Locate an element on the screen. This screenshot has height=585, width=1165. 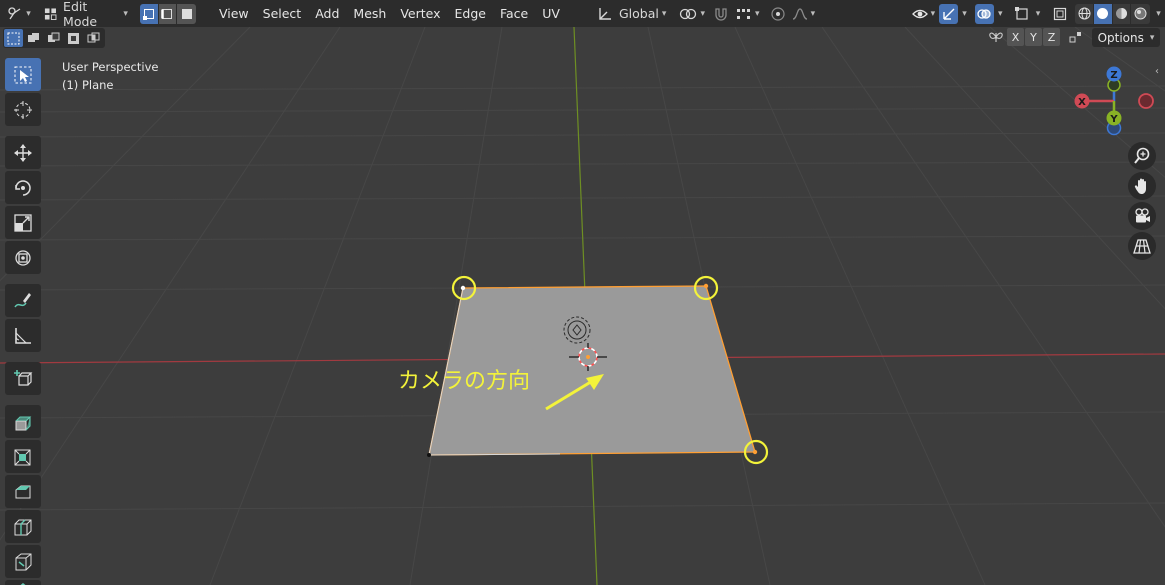
bevel-tool is located at coordinates (23, 491).